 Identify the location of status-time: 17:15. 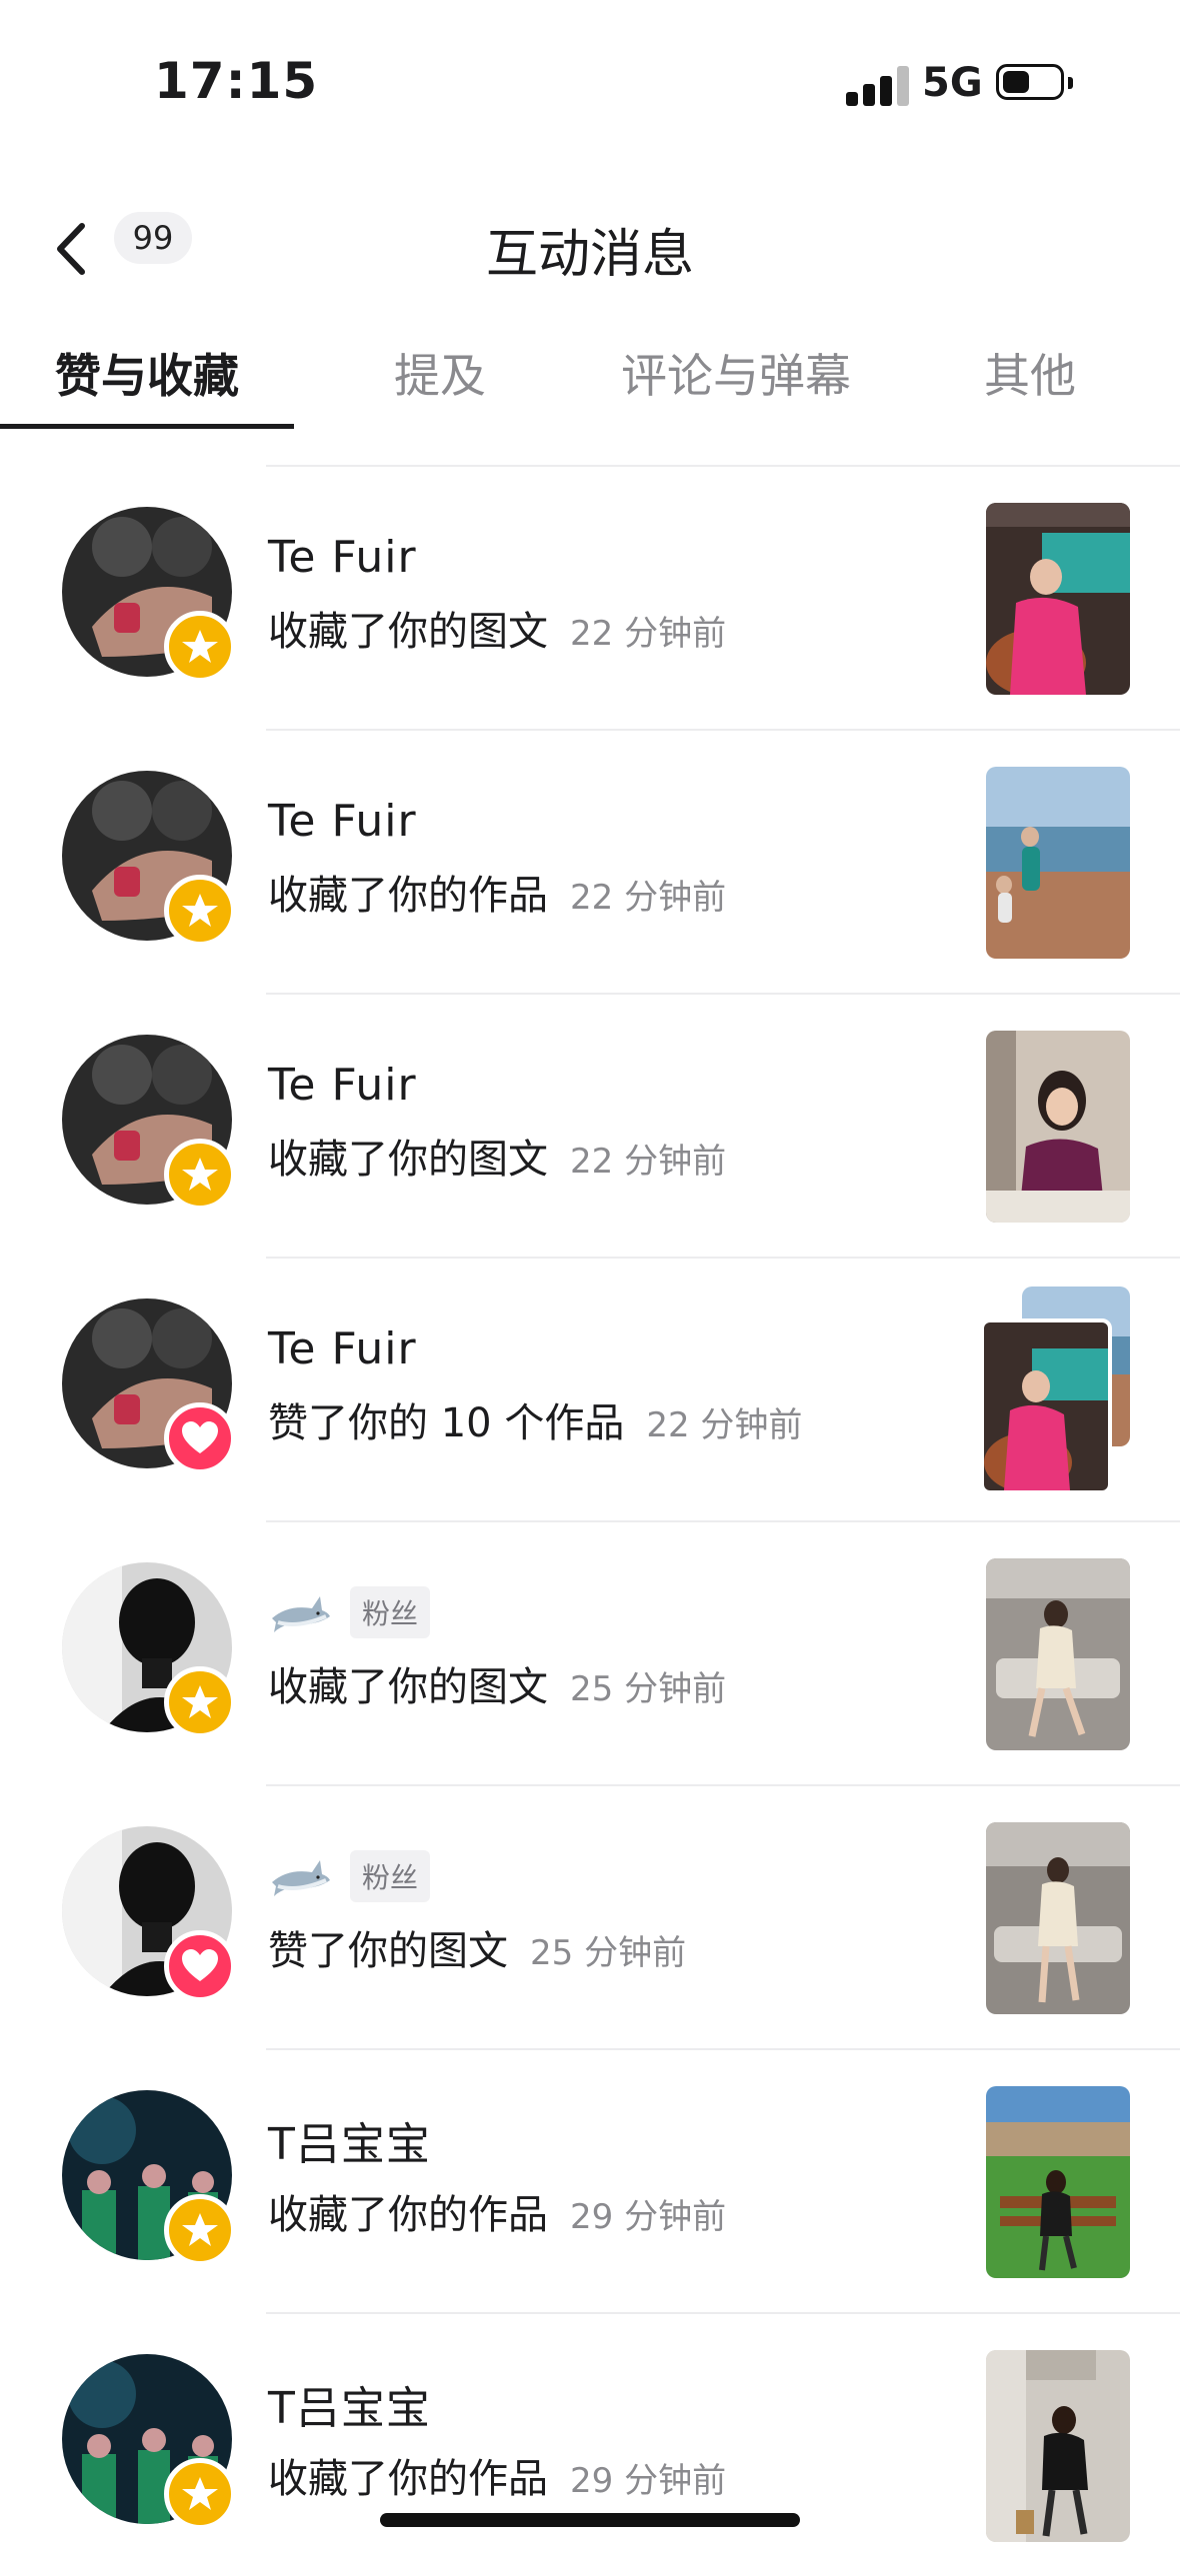
(236, 81).